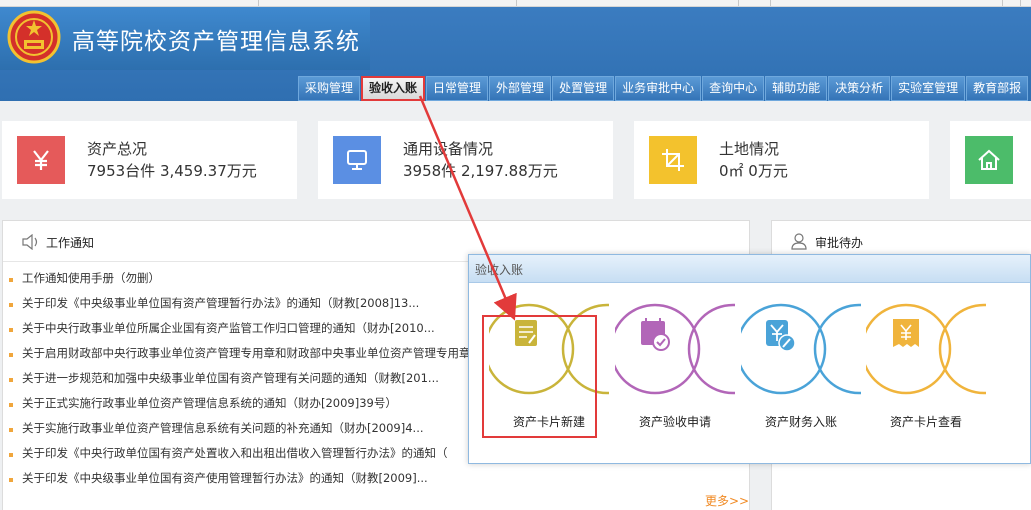  What do you see at coordinates (997, 88) in the screenshot?
I see `nav-item-moe-report: 教育部报` at bounding box center [997, 88].